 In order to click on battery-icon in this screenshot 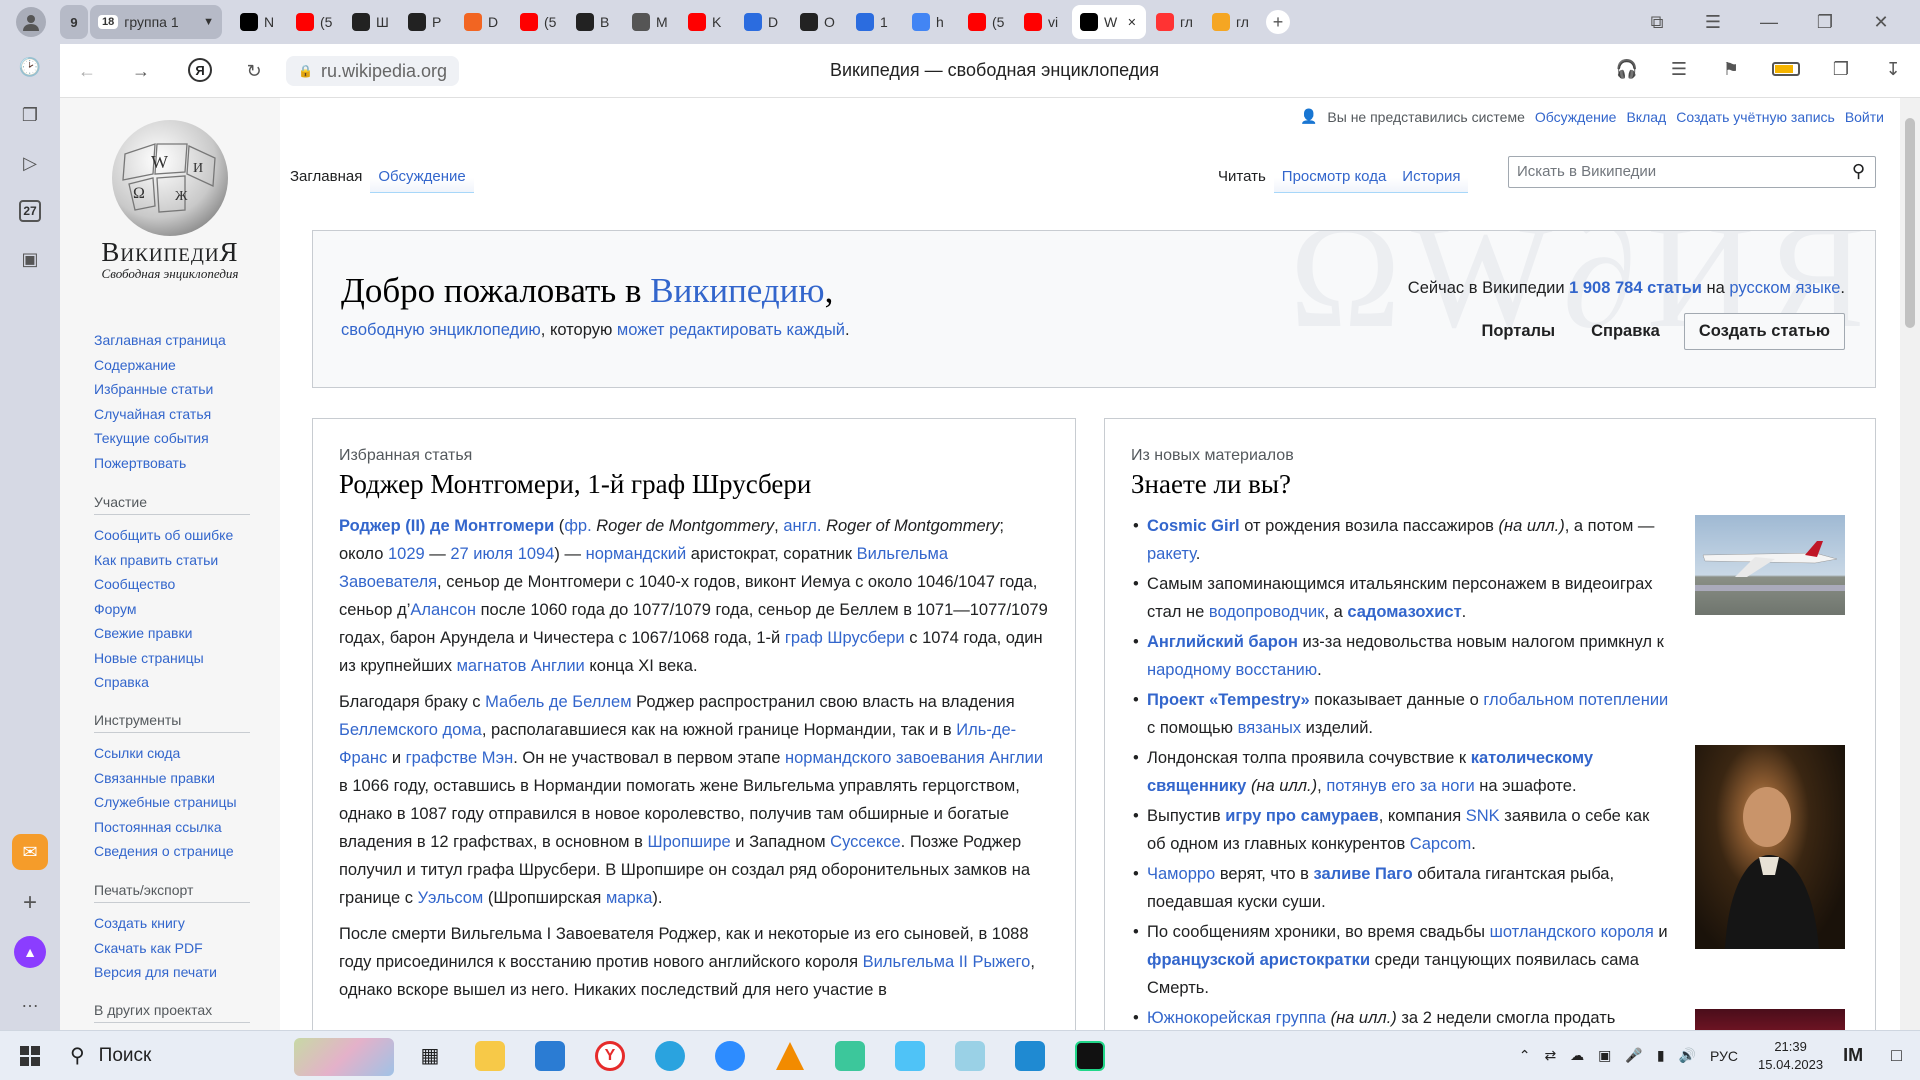, I will do `click(1786, 69)`.